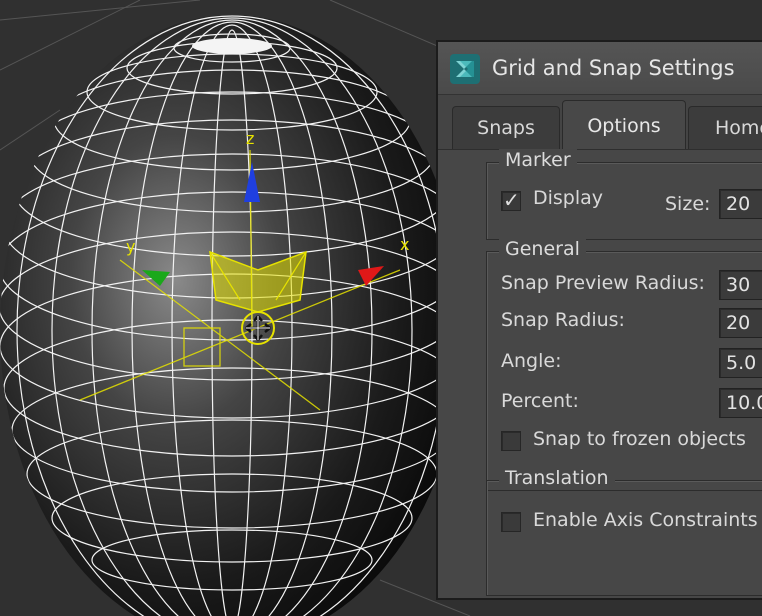 This screenshot has height=616, width=762. What do you see at coordinates (603, 283) in the screenshot?
I see `snap-preview-radius-label: Snap Preview Radius:` at bounding box center [603, 283].